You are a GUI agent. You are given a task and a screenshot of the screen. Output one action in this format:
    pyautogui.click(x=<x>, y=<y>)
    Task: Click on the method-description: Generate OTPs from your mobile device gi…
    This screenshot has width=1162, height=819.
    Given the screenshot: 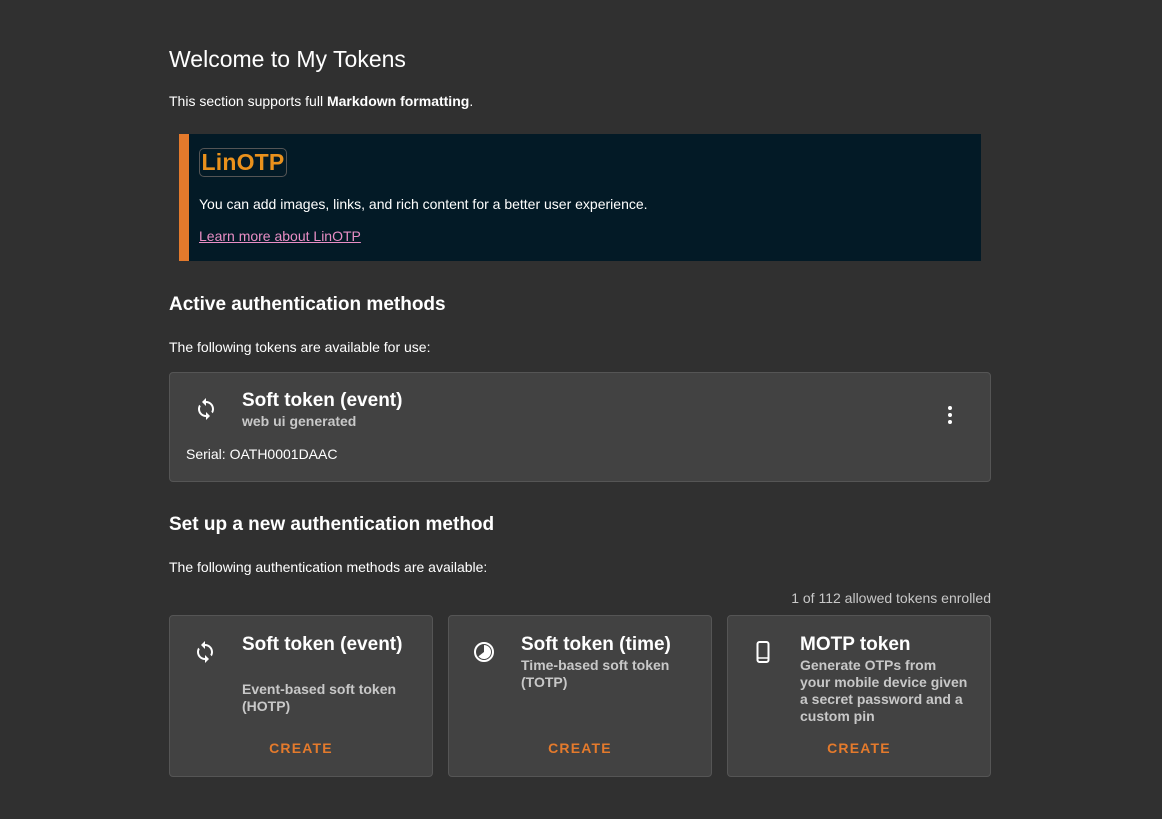 What is the action you would take?
    pyautogui.click(x=884, y=690)
    